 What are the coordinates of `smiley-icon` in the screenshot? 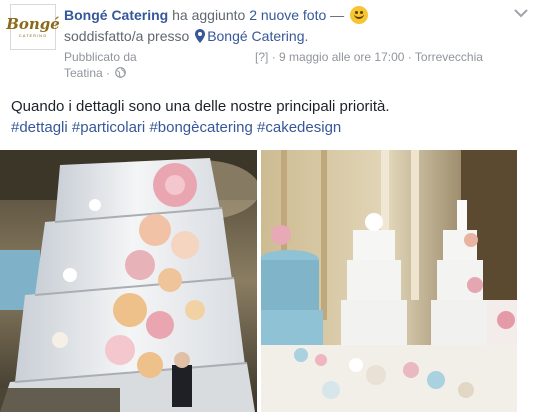 It's located at (359, 15).